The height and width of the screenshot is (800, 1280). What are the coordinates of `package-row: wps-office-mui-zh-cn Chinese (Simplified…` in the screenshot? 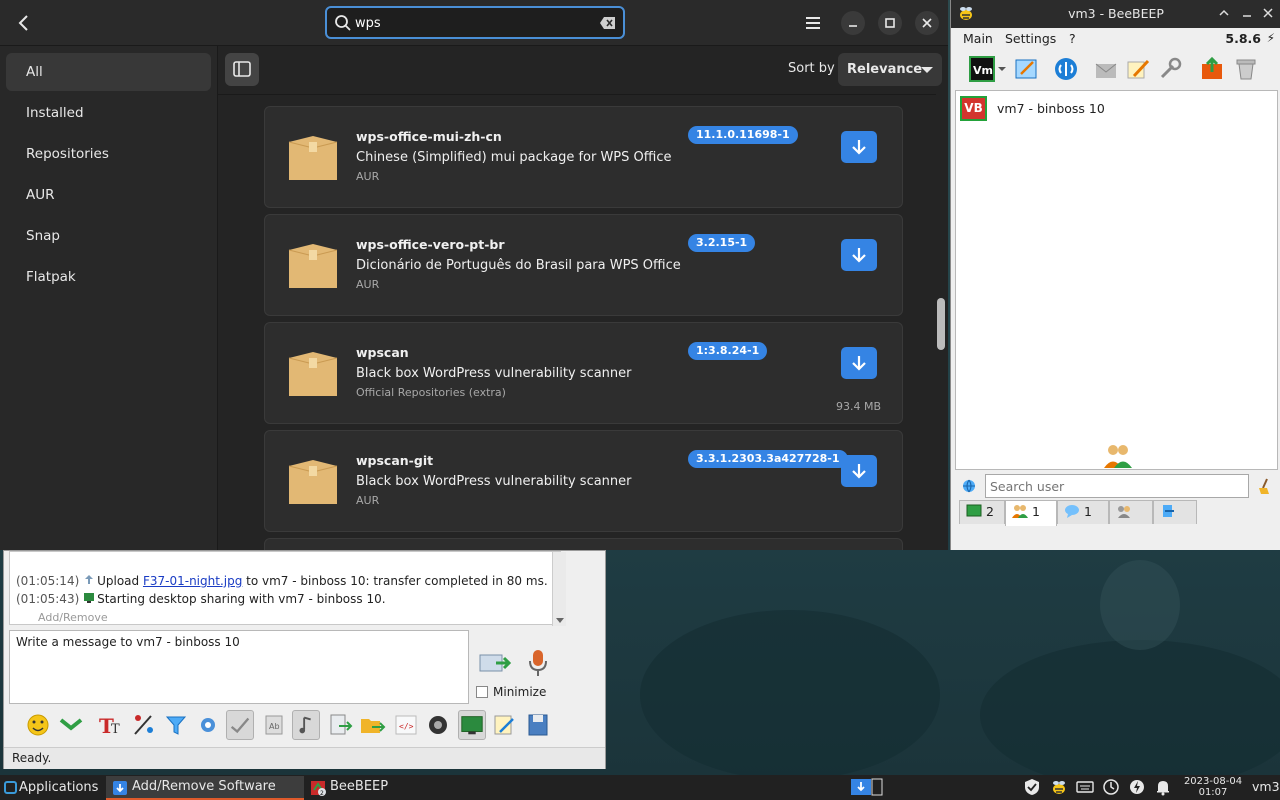 It's located at (583, 157).